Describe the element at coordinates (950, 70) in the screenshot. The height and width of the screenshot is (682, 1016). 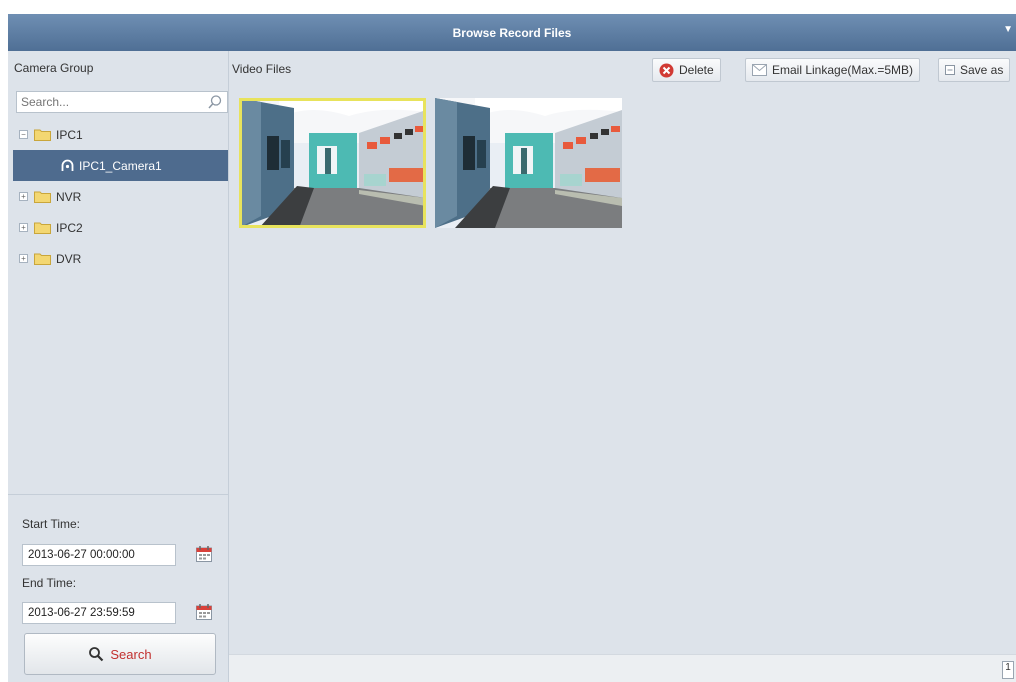
I see `save-icon` at that location.